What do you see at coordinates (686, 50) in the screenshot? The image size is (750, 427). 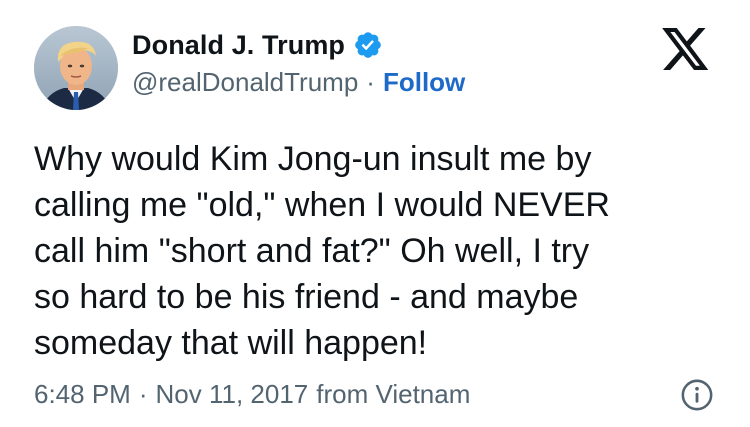 I see `x-logo-icon` at bounding box center [686, 50].